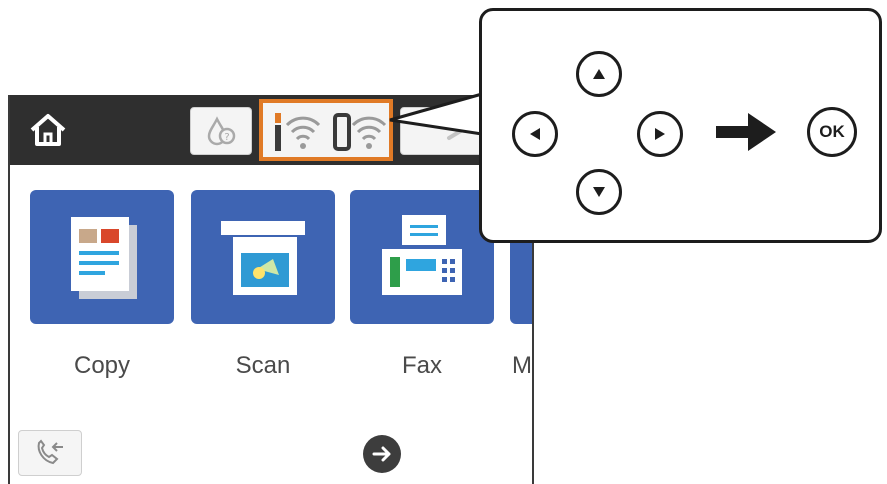 The width and height of the screenshot is (887, 484). I want to click on next-page-button, so click(382, 454).